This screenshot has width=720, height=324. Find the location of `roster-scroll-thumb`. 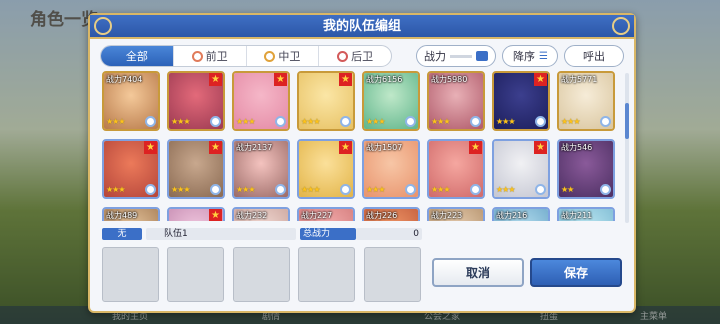

roster-scroll-thumb is located at coordinates (627, 121).